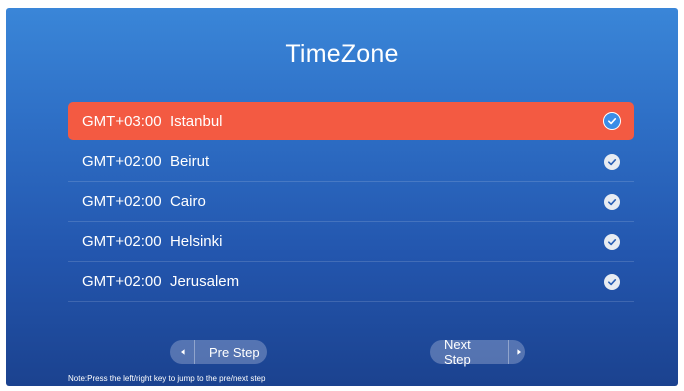  I want to click on timezone-label: GMT+02:00 Cairo, so click(144, 201).